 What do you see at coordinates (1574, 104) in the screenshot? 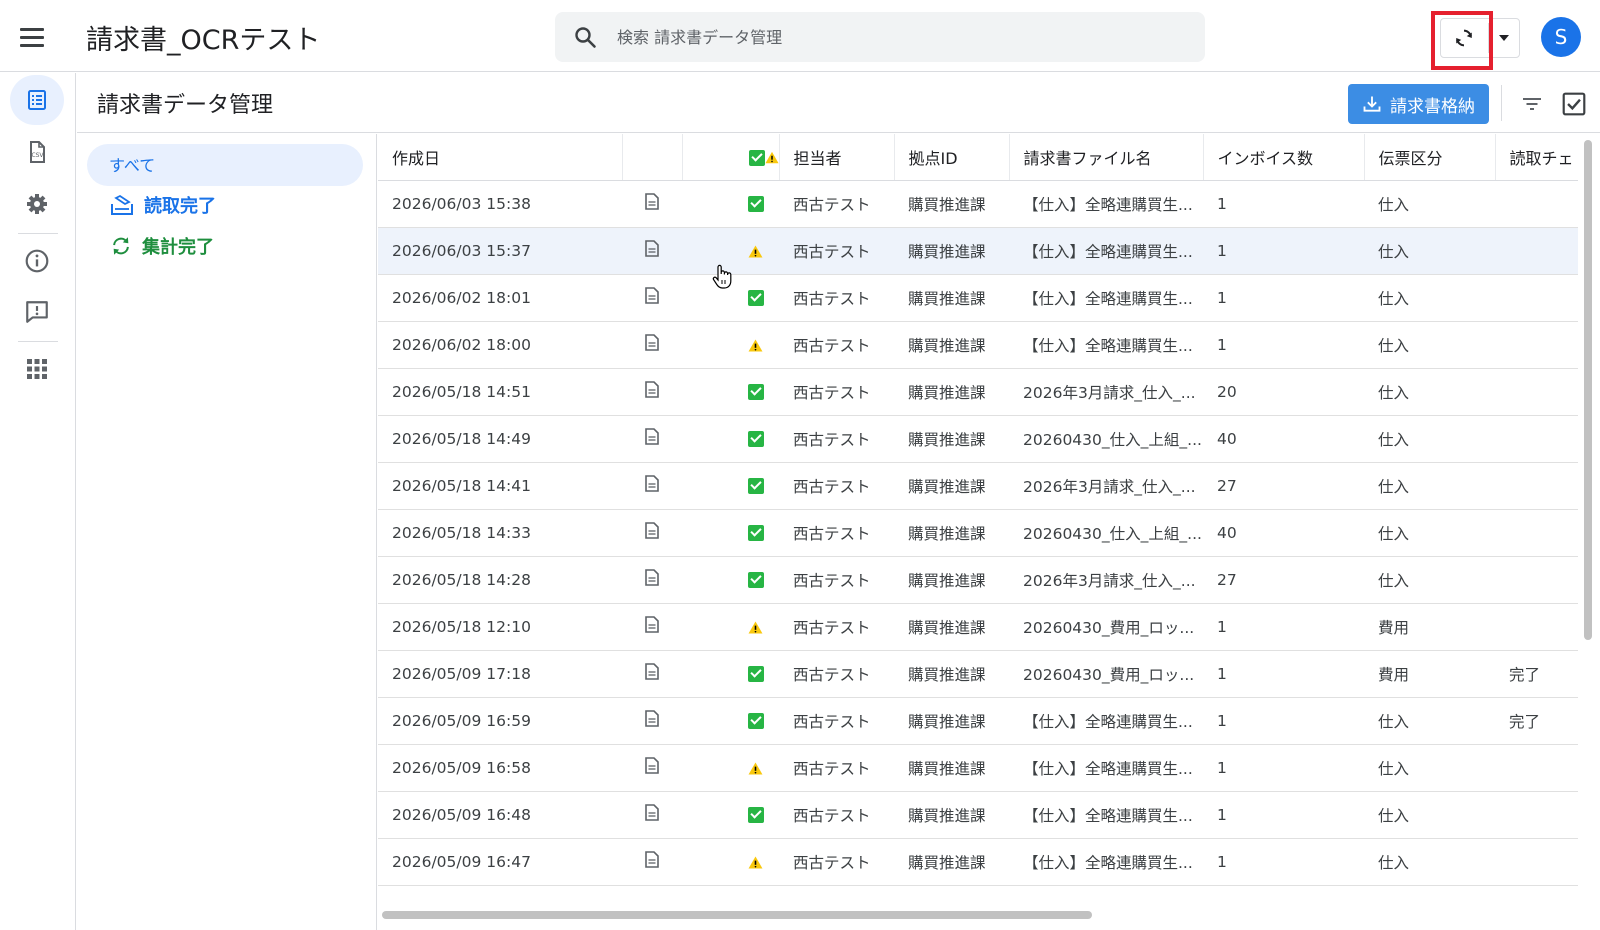
I see `select-mode-button` at bounding box center [1574, 104].